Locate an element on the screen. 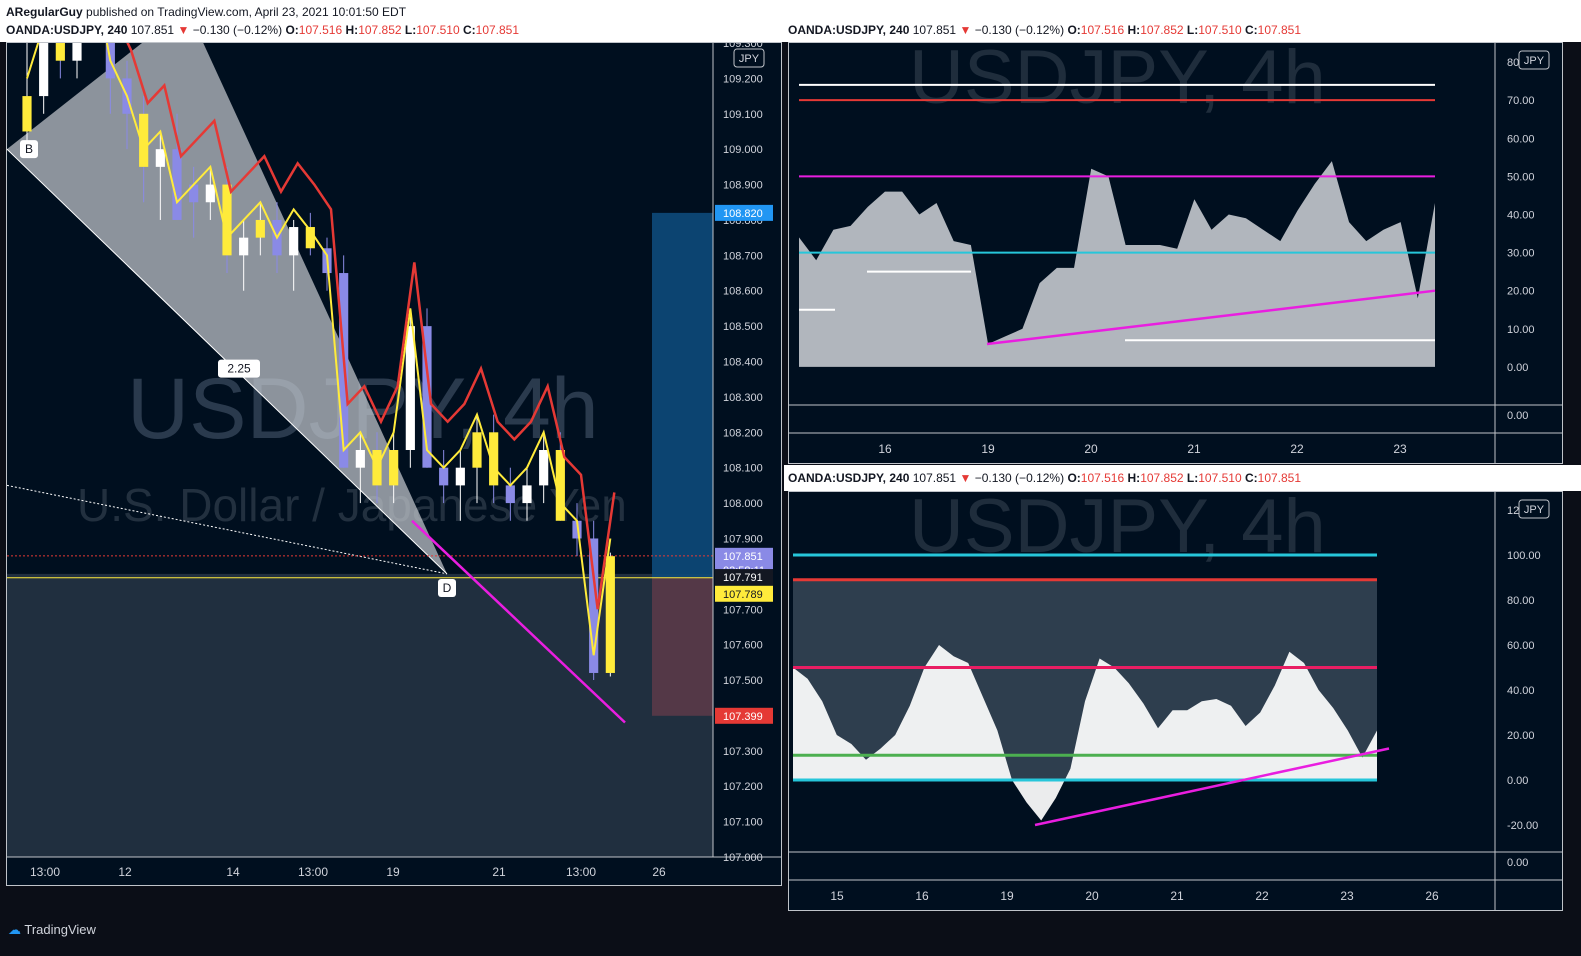  price-tick-label: 107.000 is located at coordinates (743, 858).